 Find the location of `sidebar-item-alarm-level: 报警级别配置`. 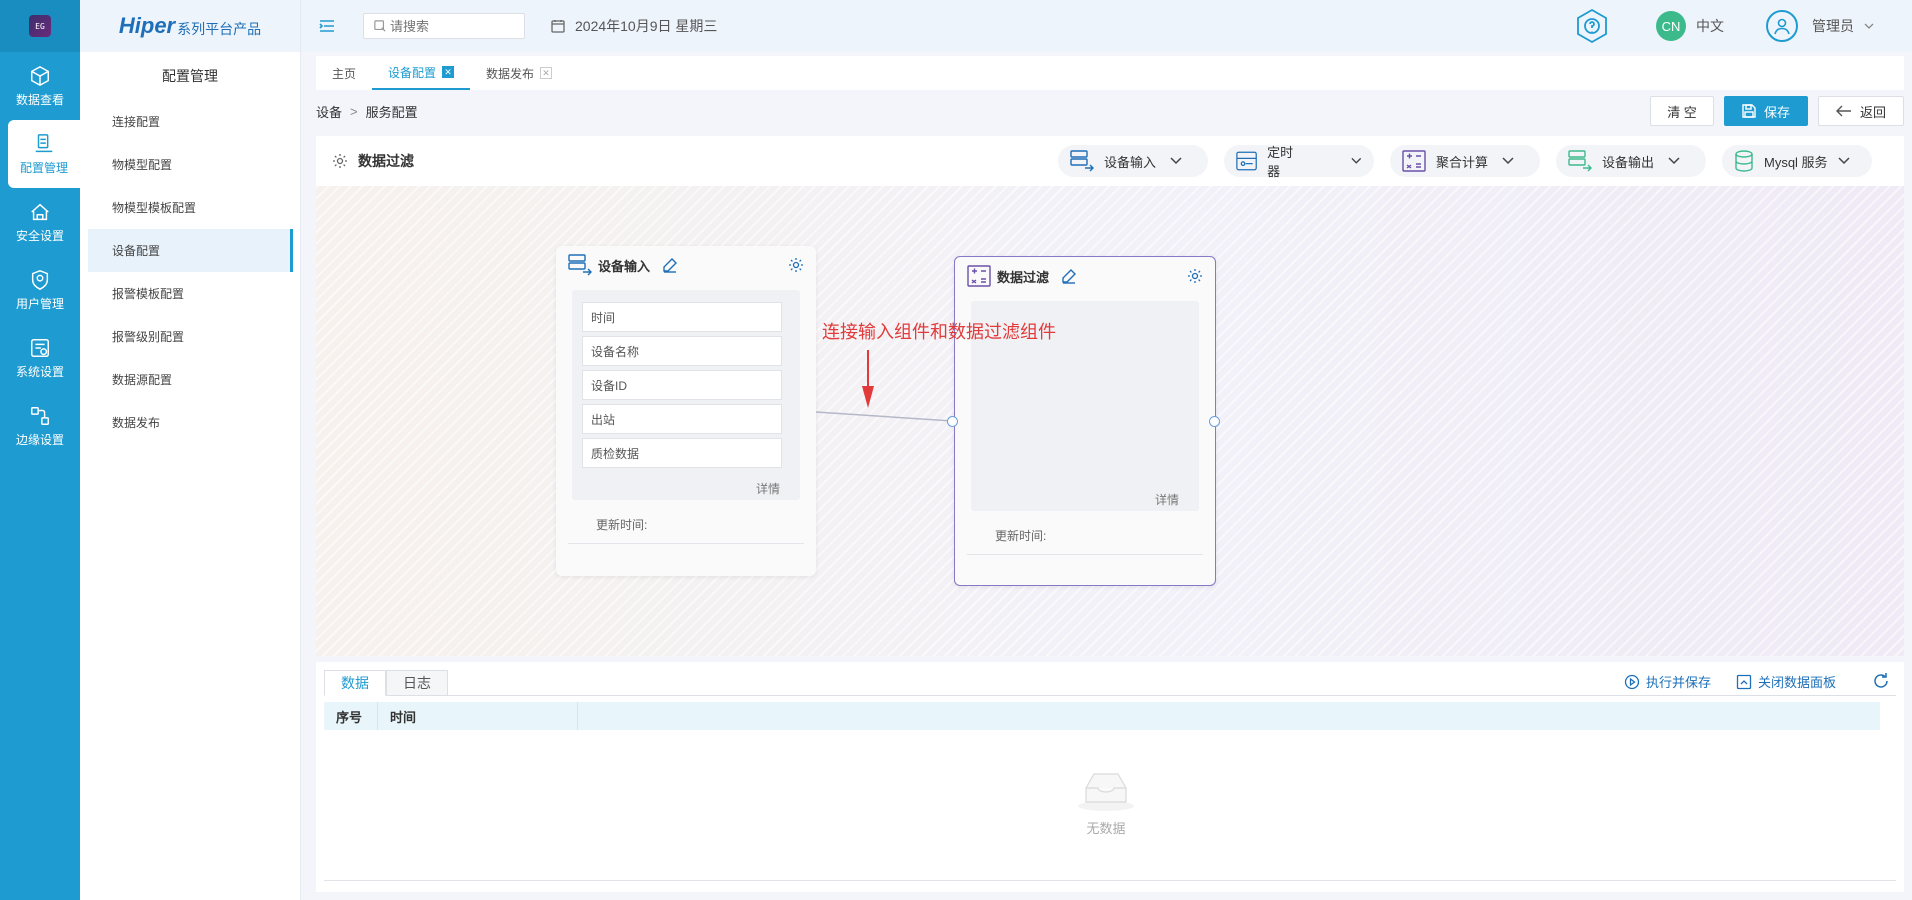

sidebar-item-alarm-level: 报警级别配置 is located at coordinates (190, 336).